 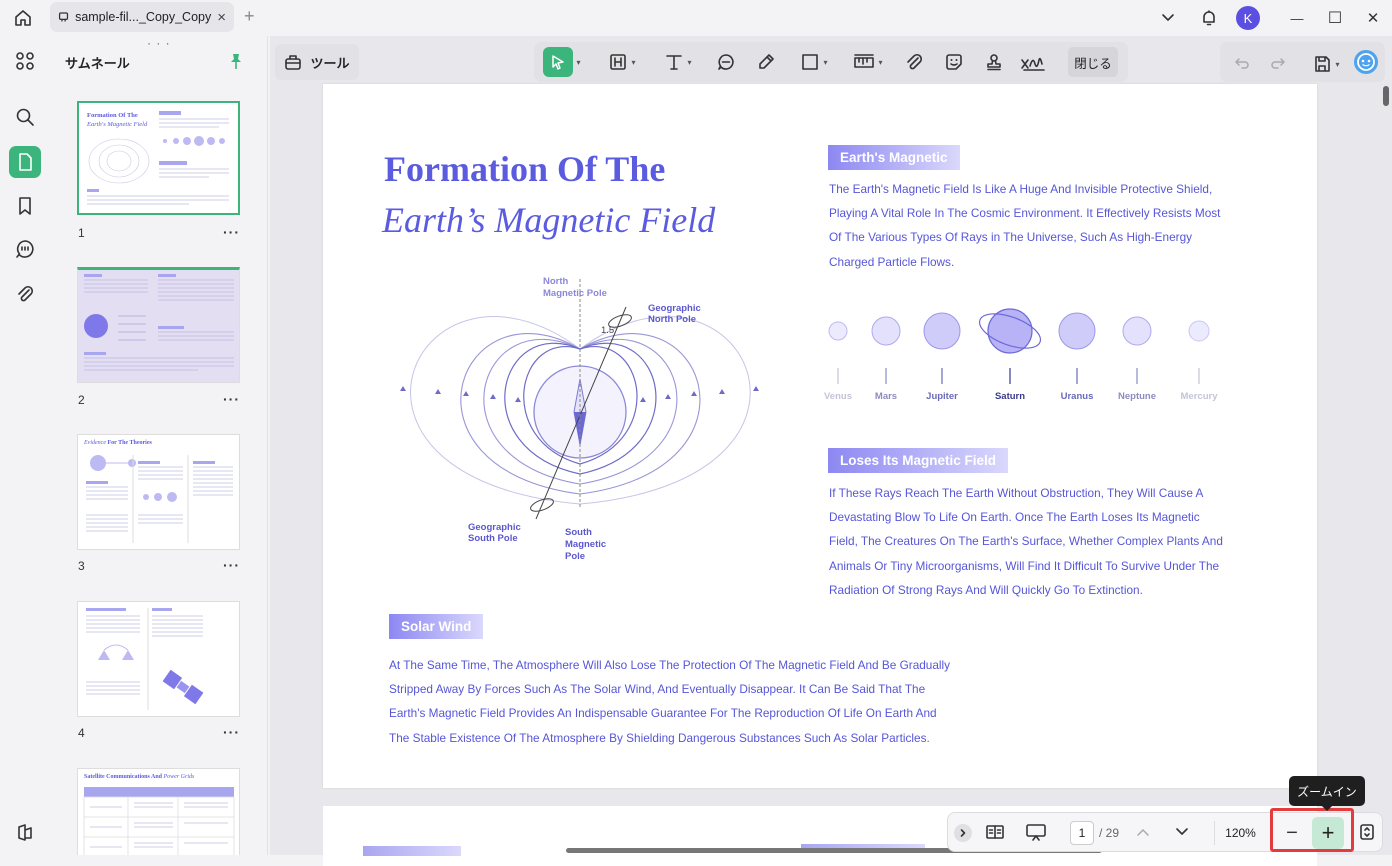 I want to click on north-magnetic-pole-label-2: Magnetic Pole, so click(x=575, y=293).